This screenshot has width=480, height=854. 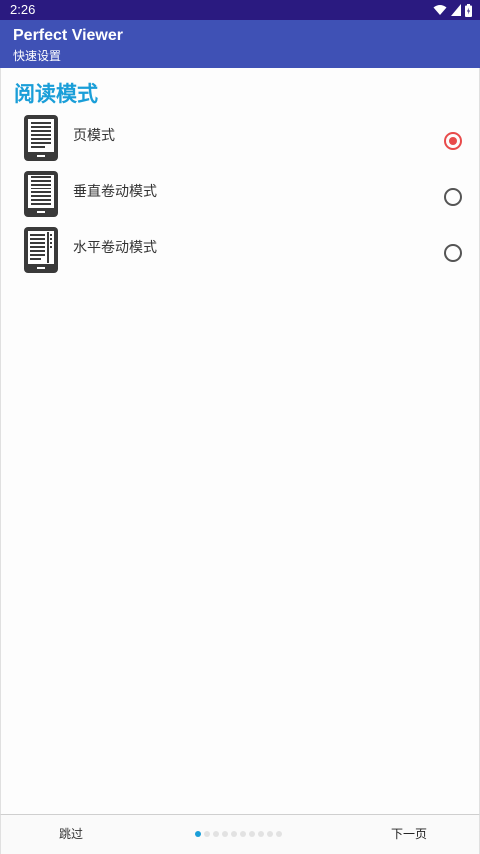 I want to click on vertical-scroll-icon, so click(x=41, y=194).